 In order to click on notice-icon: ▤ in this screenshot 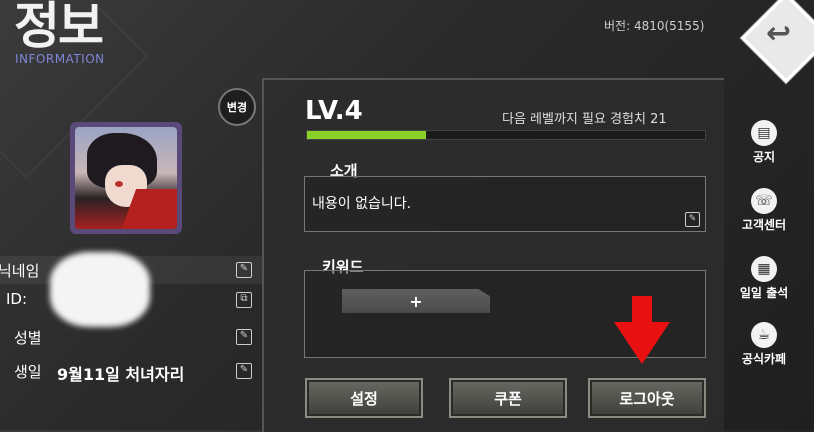, I will do `click(764, 133)`.